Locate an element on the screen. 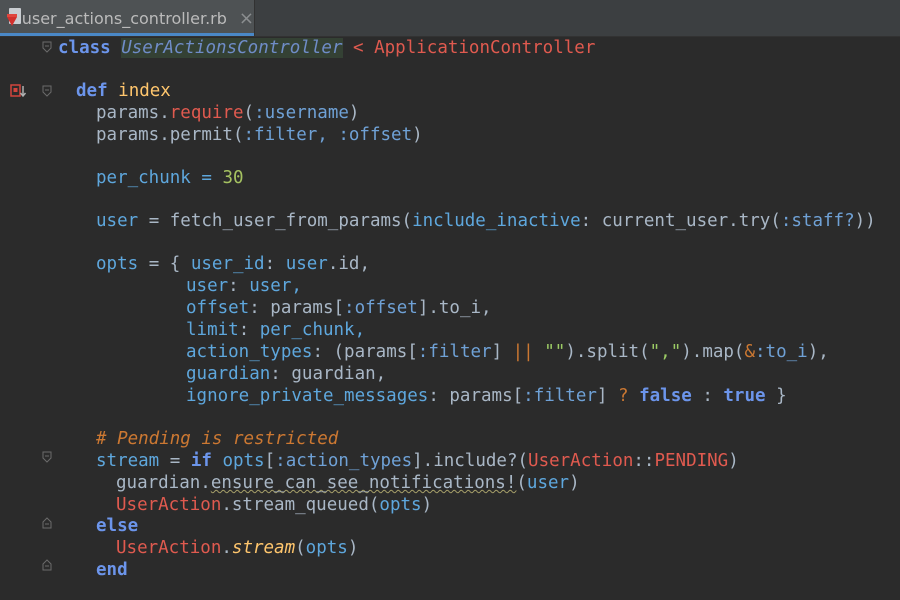  code-token: } is located at coordinates (776, 396).